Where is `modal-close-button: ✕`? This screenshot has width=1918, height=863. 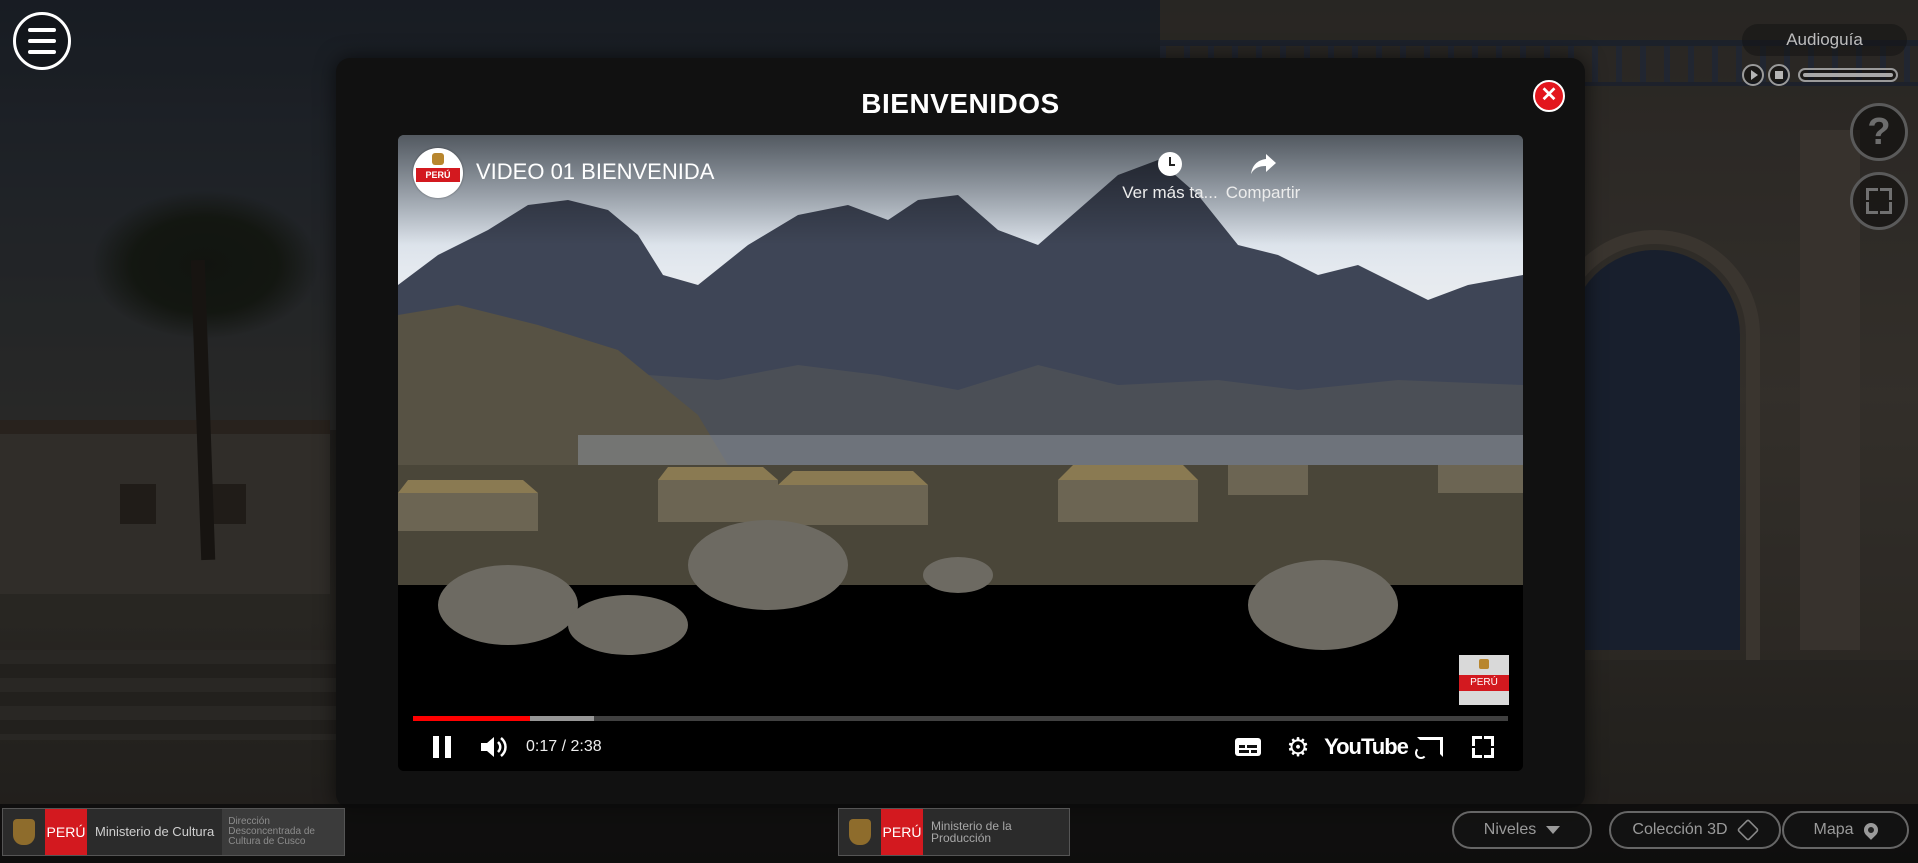
modal-close-button: ✕ is located at coordinates (1549, 96).